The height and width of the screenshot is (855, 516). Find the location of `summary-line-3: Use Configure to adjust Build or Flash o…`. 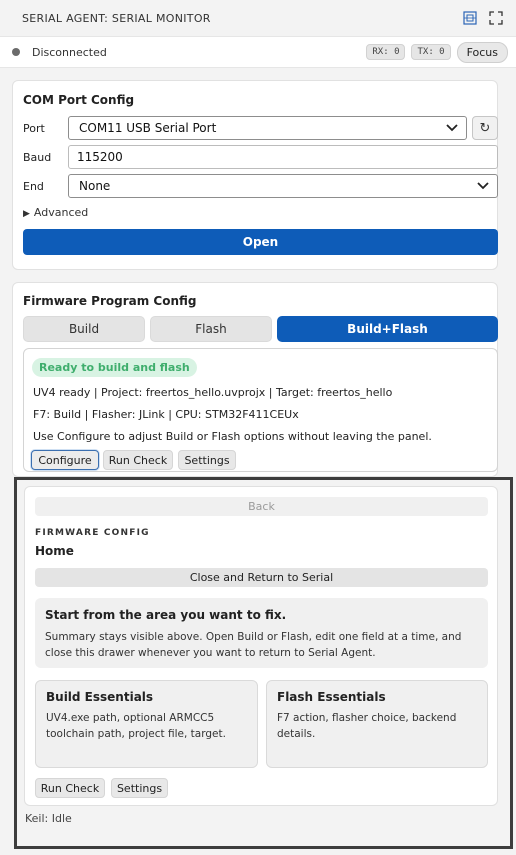

summary-line-3: Use Configure to adjust Build or Flash o… is located at coordinates (232, 436).